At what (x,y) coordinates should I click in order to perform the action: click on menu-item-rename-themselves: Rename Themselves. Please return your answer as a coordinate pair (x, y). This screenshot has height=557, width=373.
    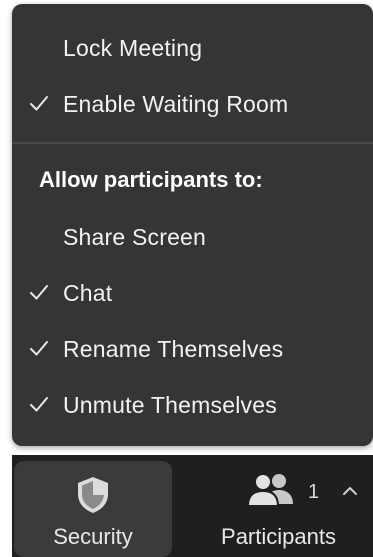
    Looking at the image, I should click on (192, 349).